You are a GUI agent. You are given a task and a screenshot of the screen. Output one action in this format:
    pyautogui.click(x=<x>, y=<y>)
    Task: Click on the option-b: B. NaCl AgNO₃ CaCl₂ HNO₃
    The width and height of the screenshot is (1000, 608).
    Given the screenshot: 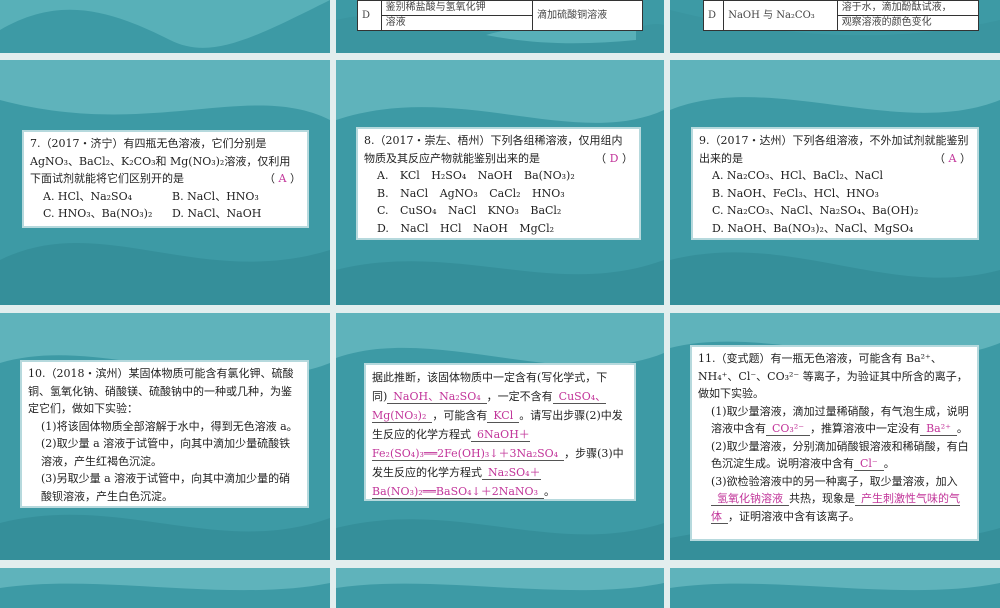 What is the action you would take?
    pyautogui.click(x=471, y=193)
    